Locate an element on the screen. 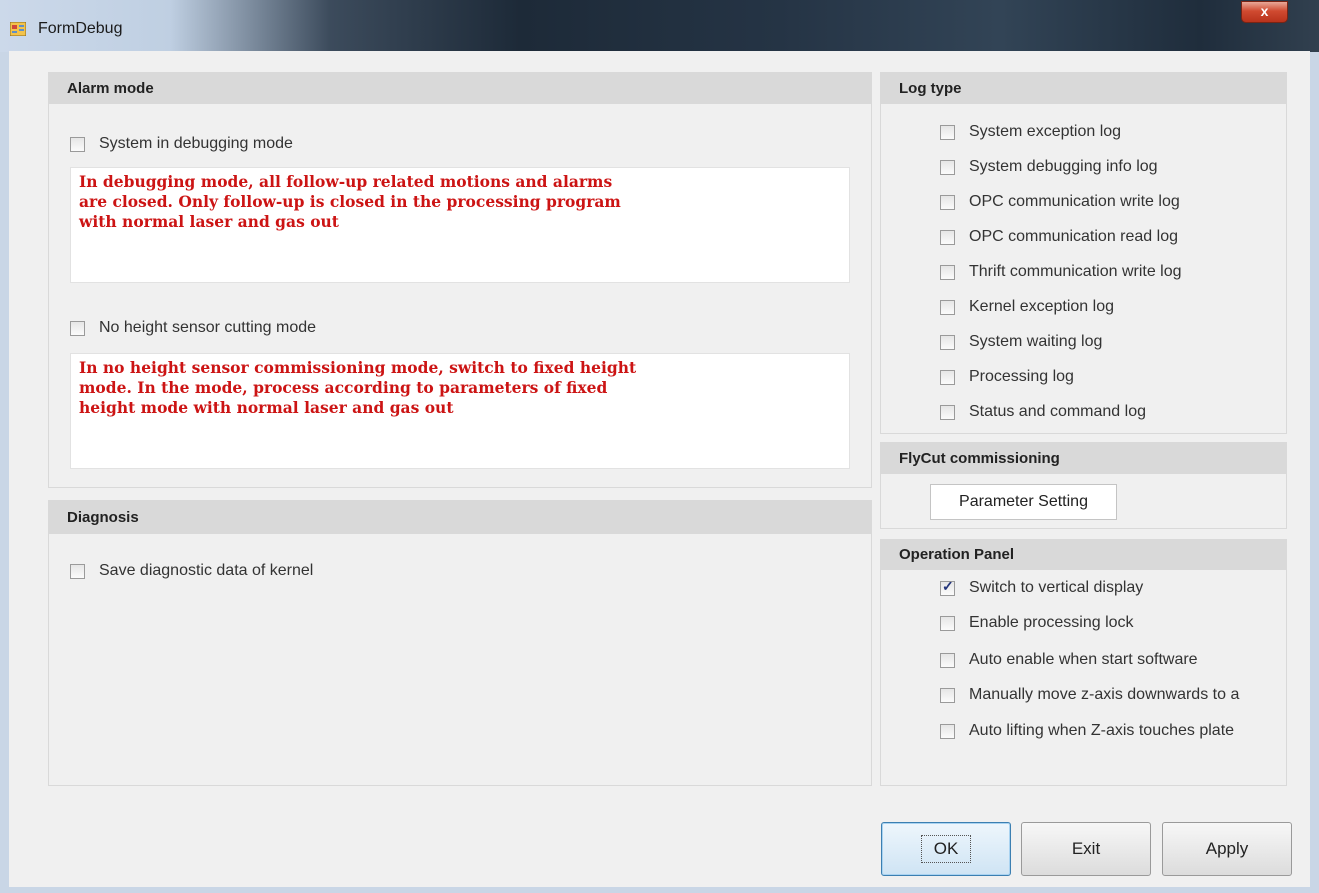  checkbox-label: Processing log is located at coordinates (1021, 376).